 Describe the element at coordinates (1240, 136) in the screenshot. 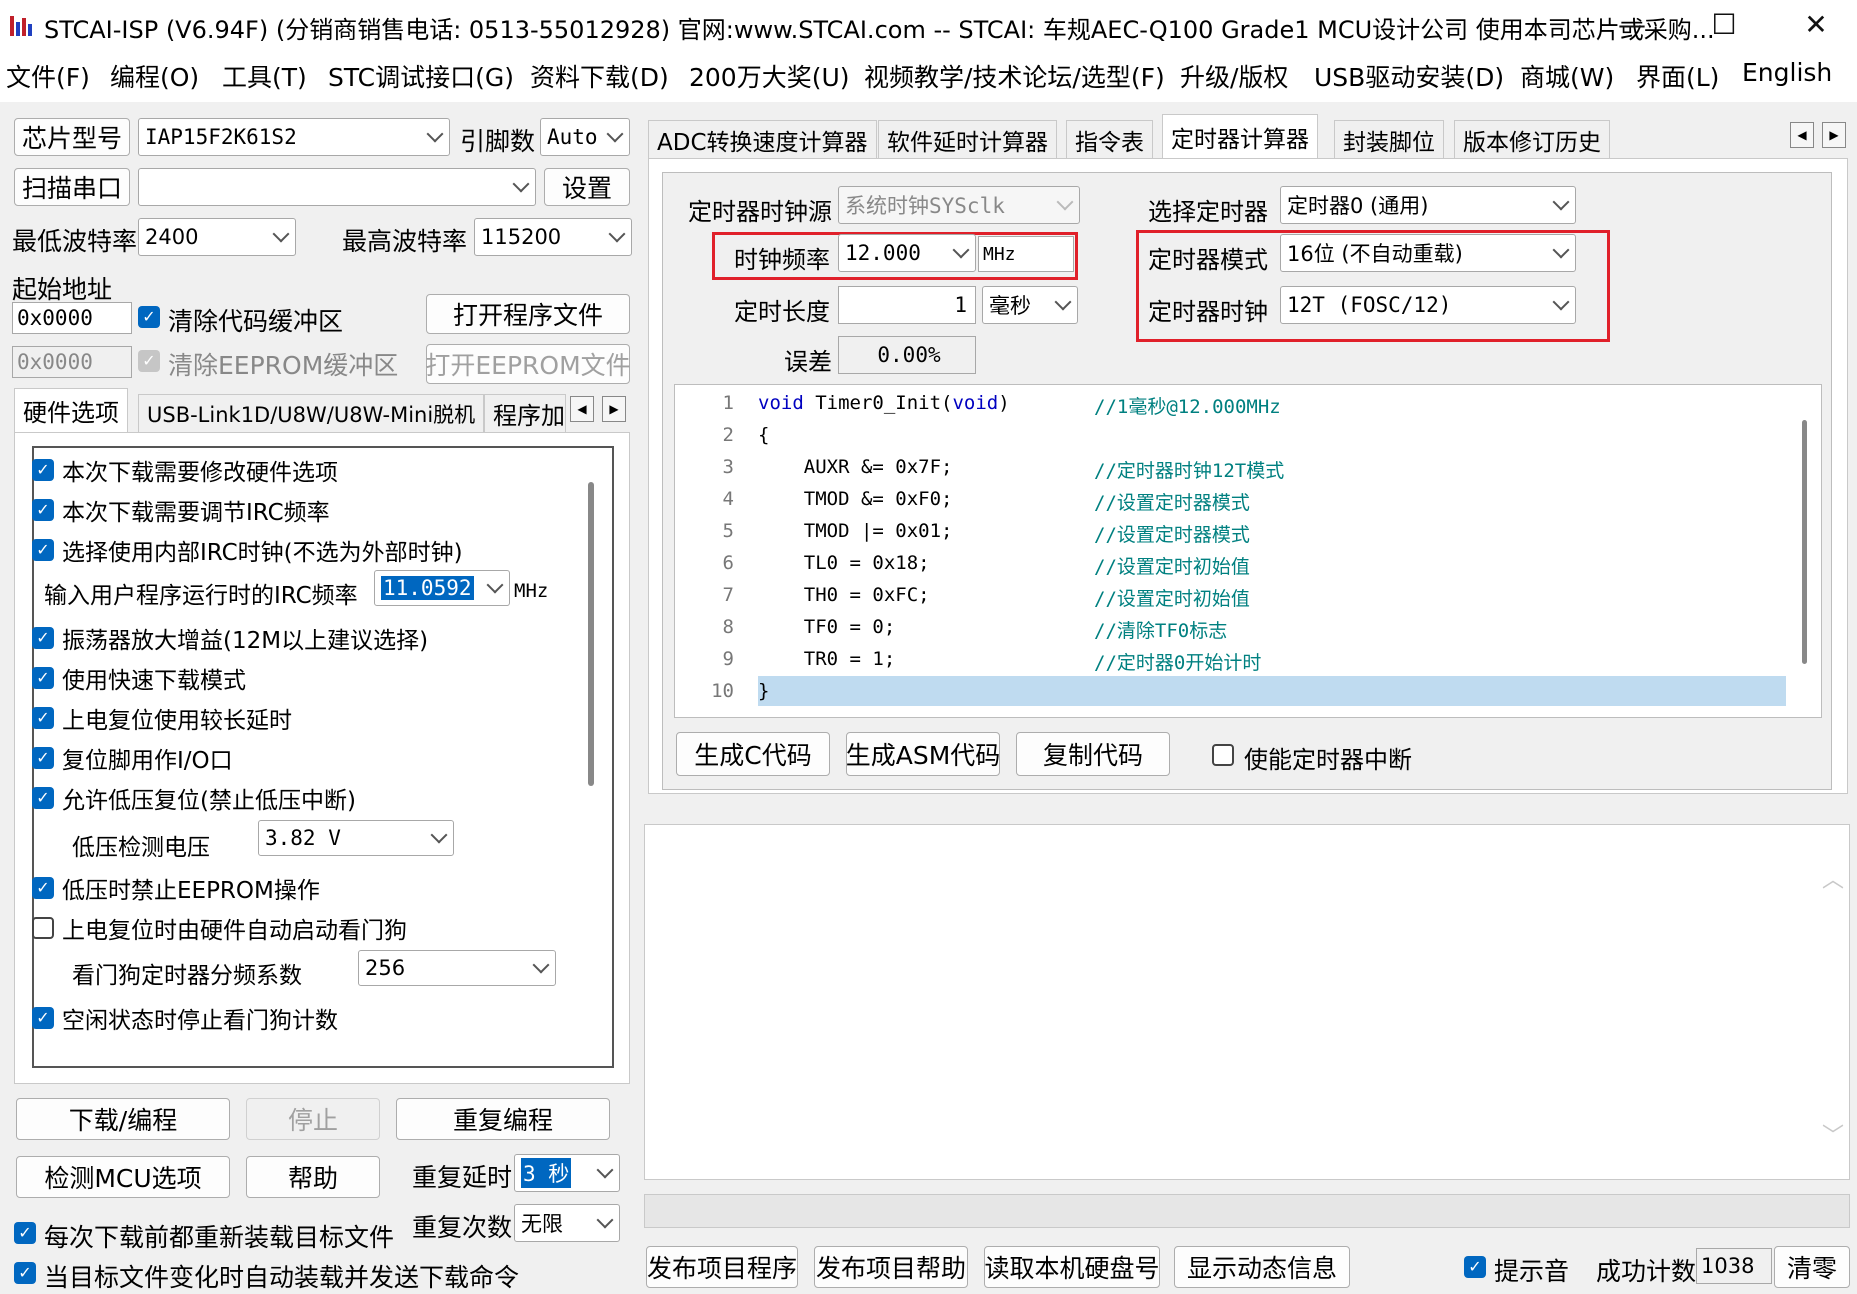

I see `tab-timer-calculator: 定时器计算器` at that location.